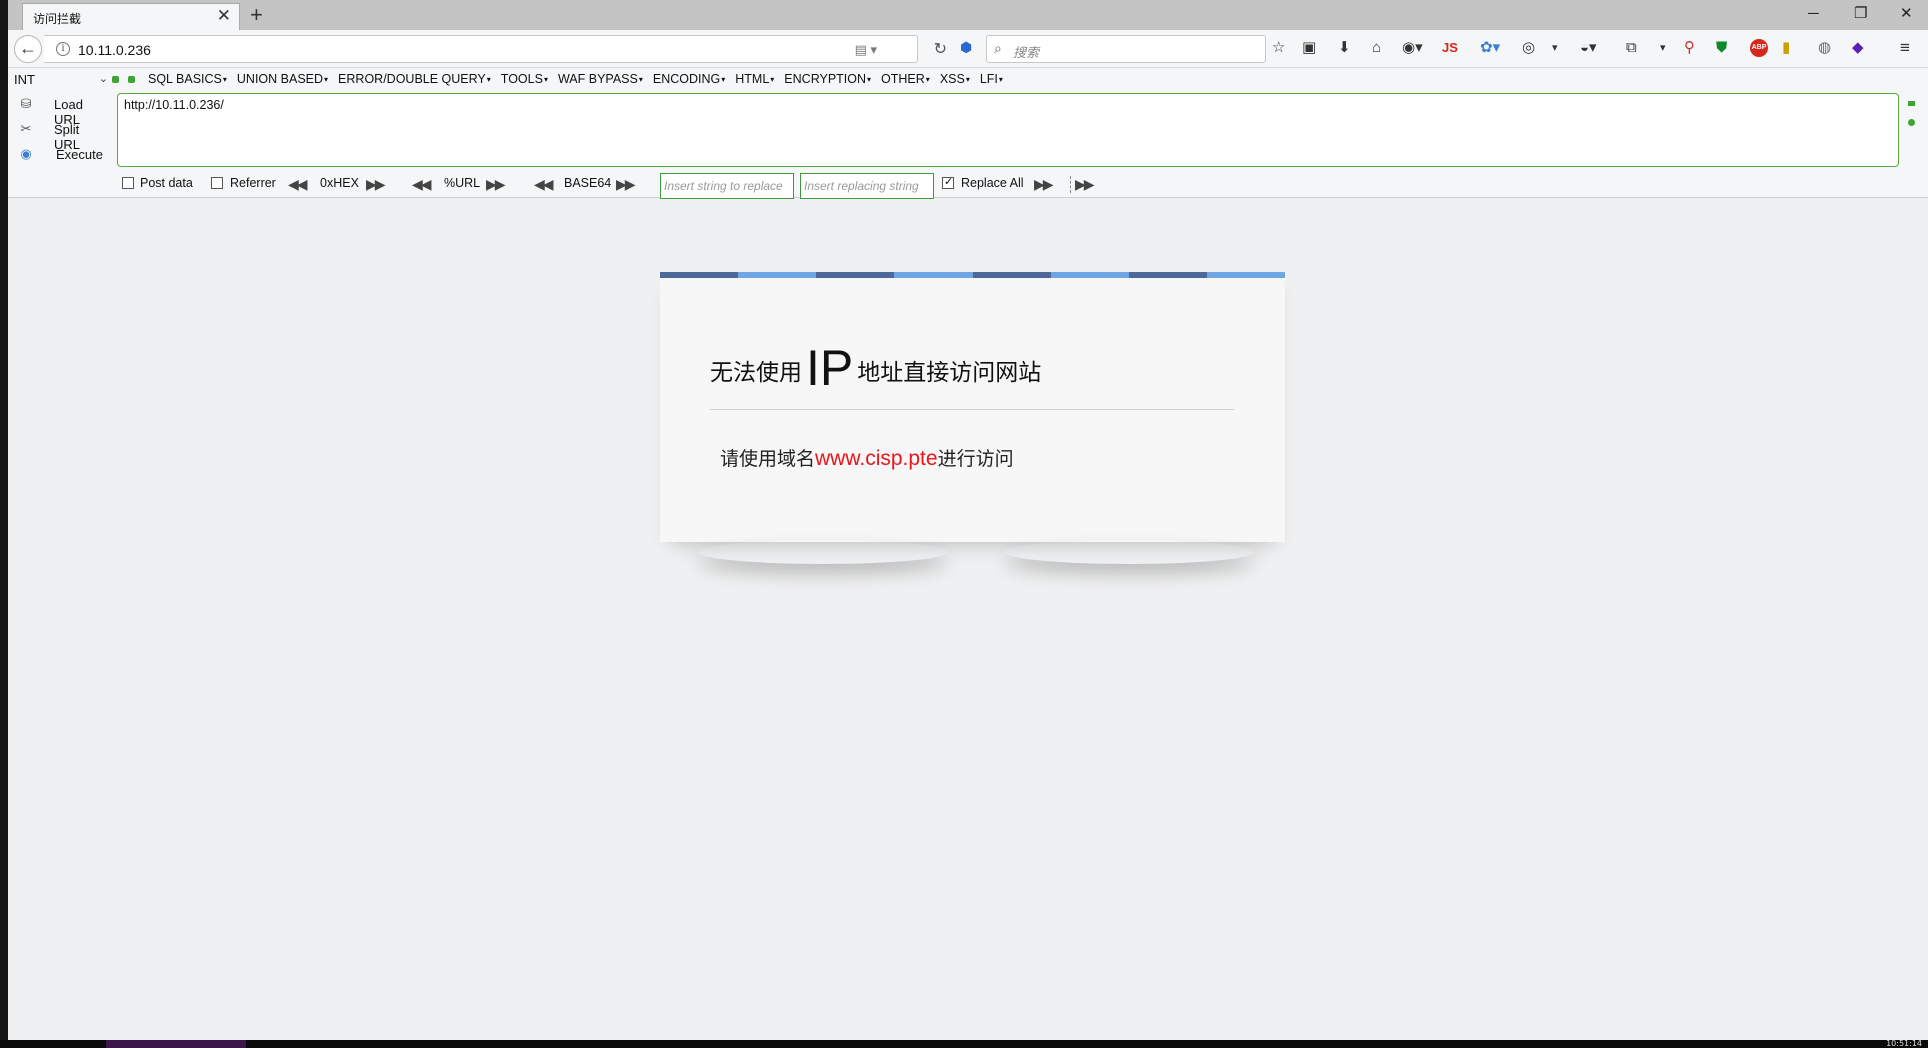 This screenshot has width=1928, height=1048. Describe the element at coordinates (1858, 48) in the screenshot. I see `gem-icon: ◆` at that location.